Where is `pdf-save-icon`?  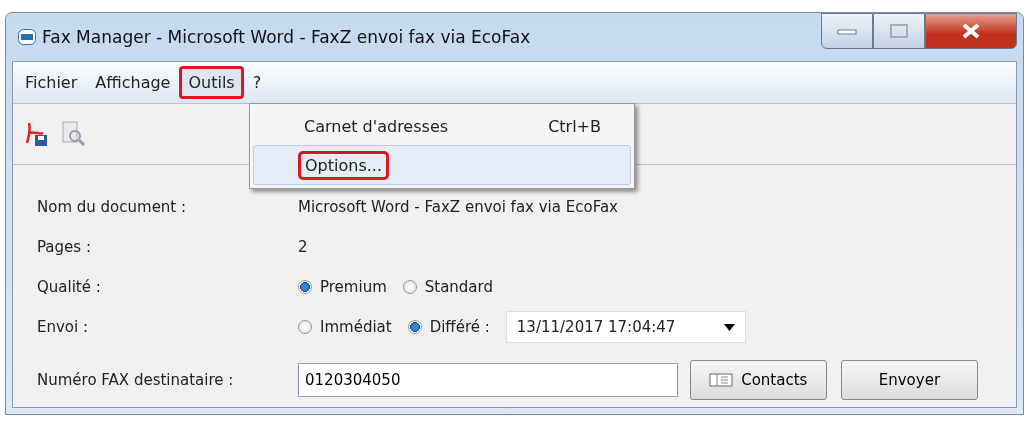
pdf-save-icon is located at coordinates (37, 134).